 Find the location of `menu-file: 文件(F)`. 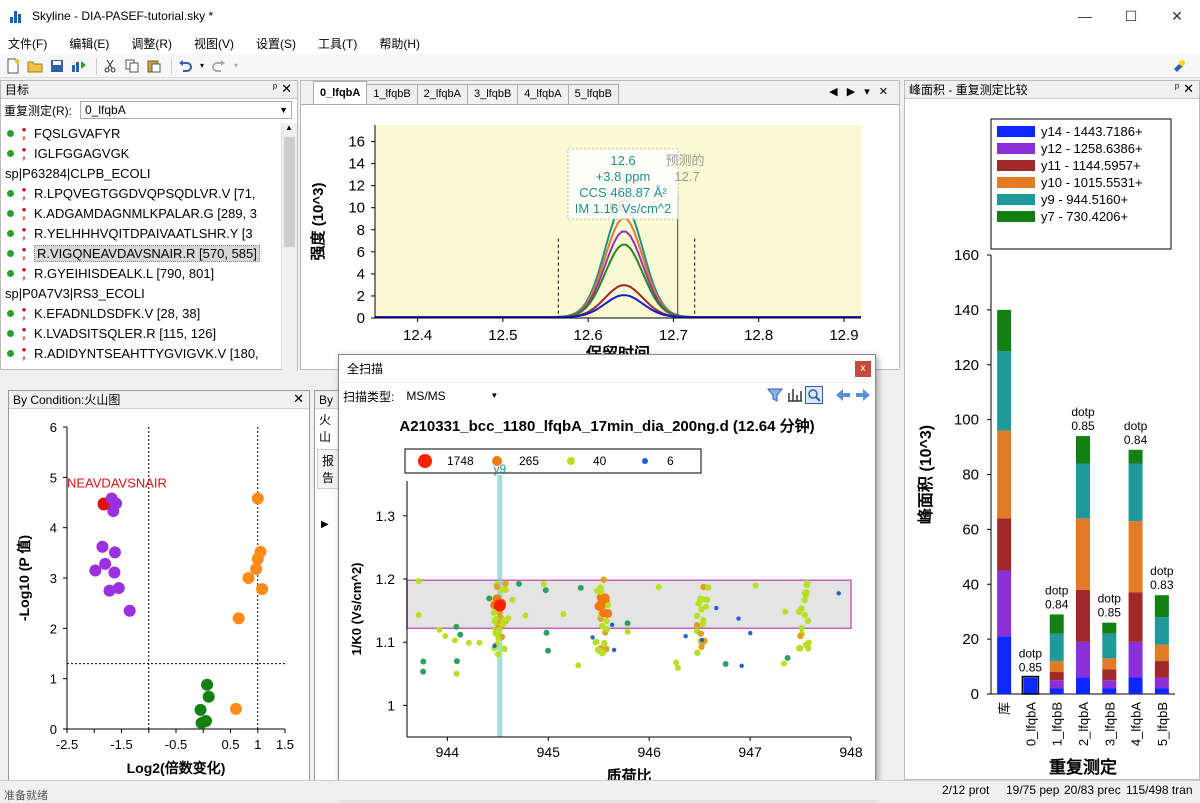

menu-file: 文件(F) is located at coordinates (27, 43).